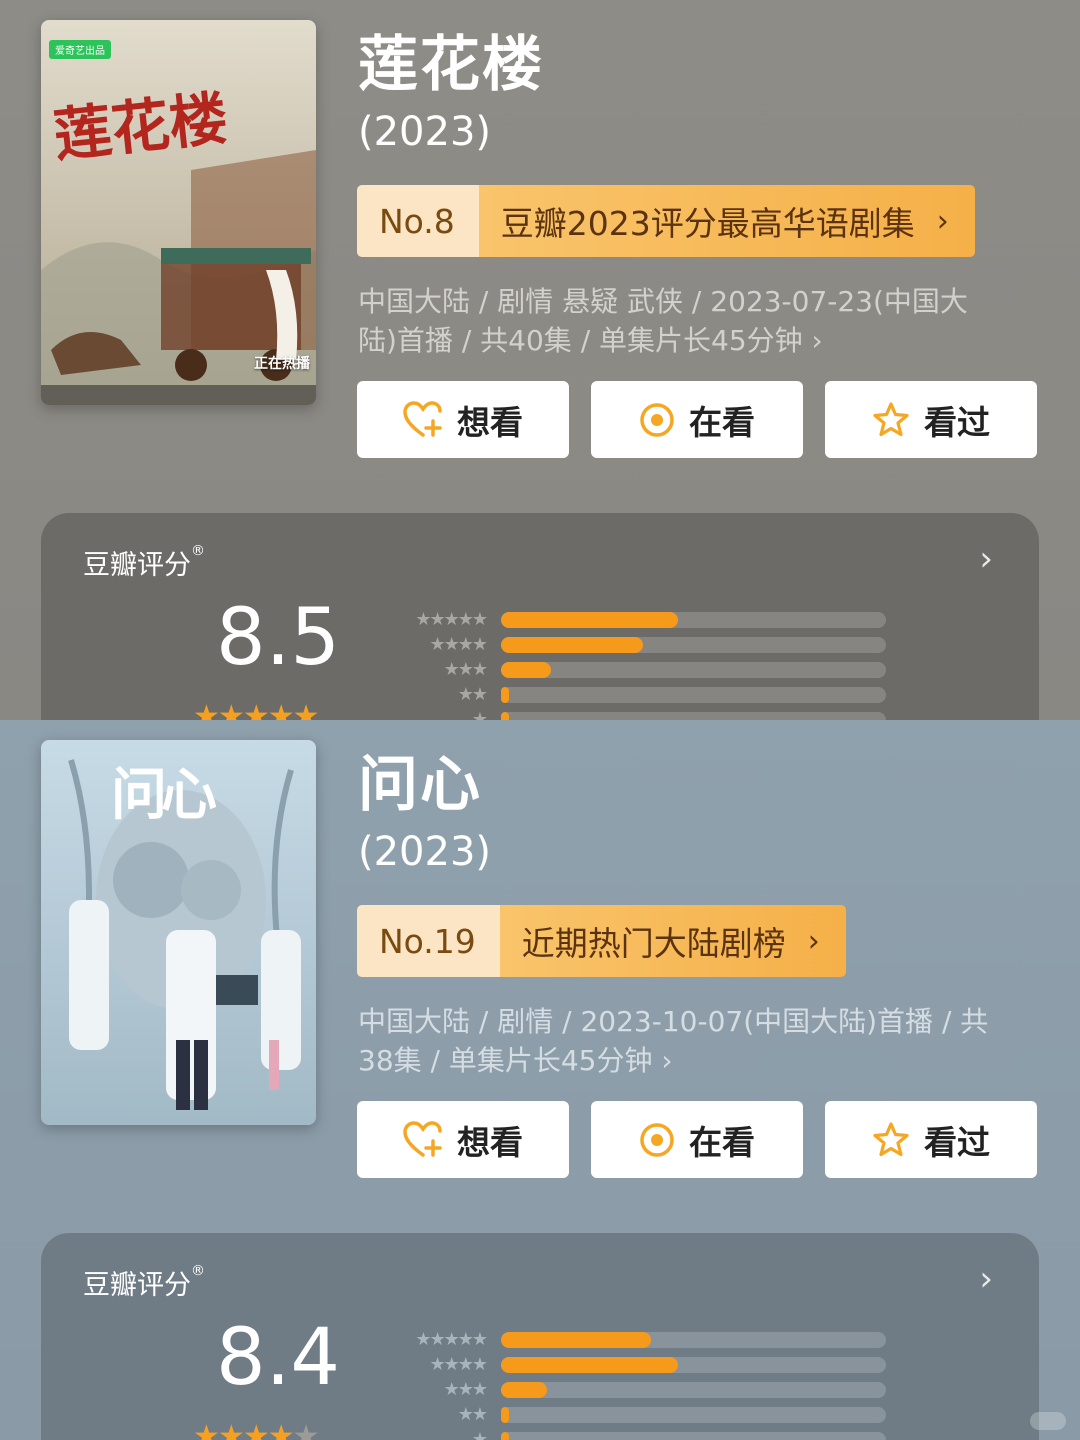 The width and height of the screenshot is (1080, 1440). Describe the element at coordinates (451, 65) in the screenshot. I see `show-title: 莲花楼` at that location.